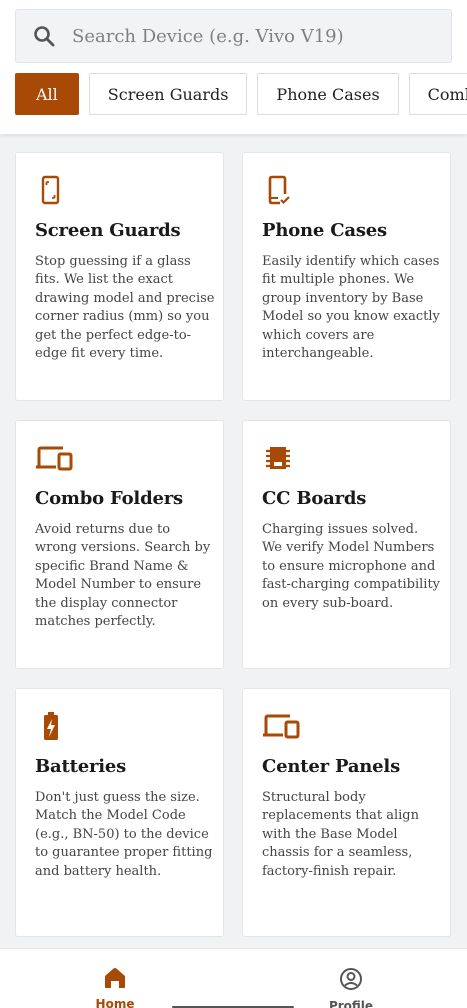 This screenshot has width=467, height=1008. Describe the element at coordinates (252, 36) in the screenshot. I see `search-input` at that location.